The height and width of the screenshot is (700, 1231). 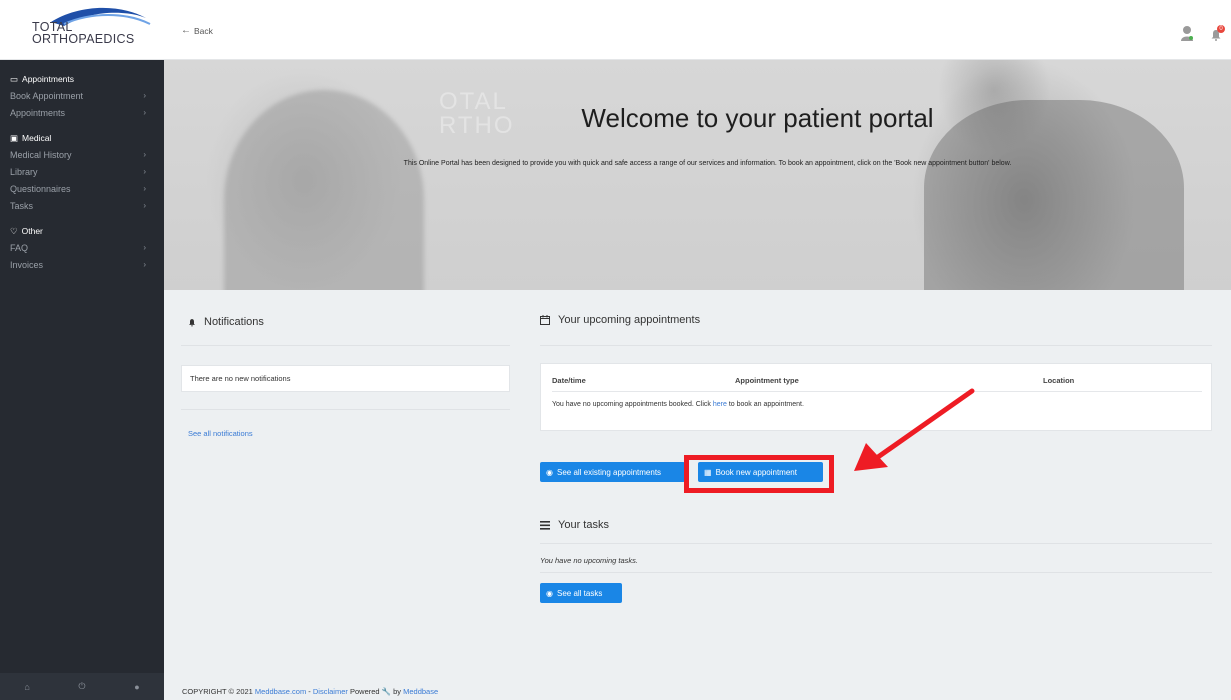 I want to click on sidebar-item-library: Library ›, so click(x=87, y=171).